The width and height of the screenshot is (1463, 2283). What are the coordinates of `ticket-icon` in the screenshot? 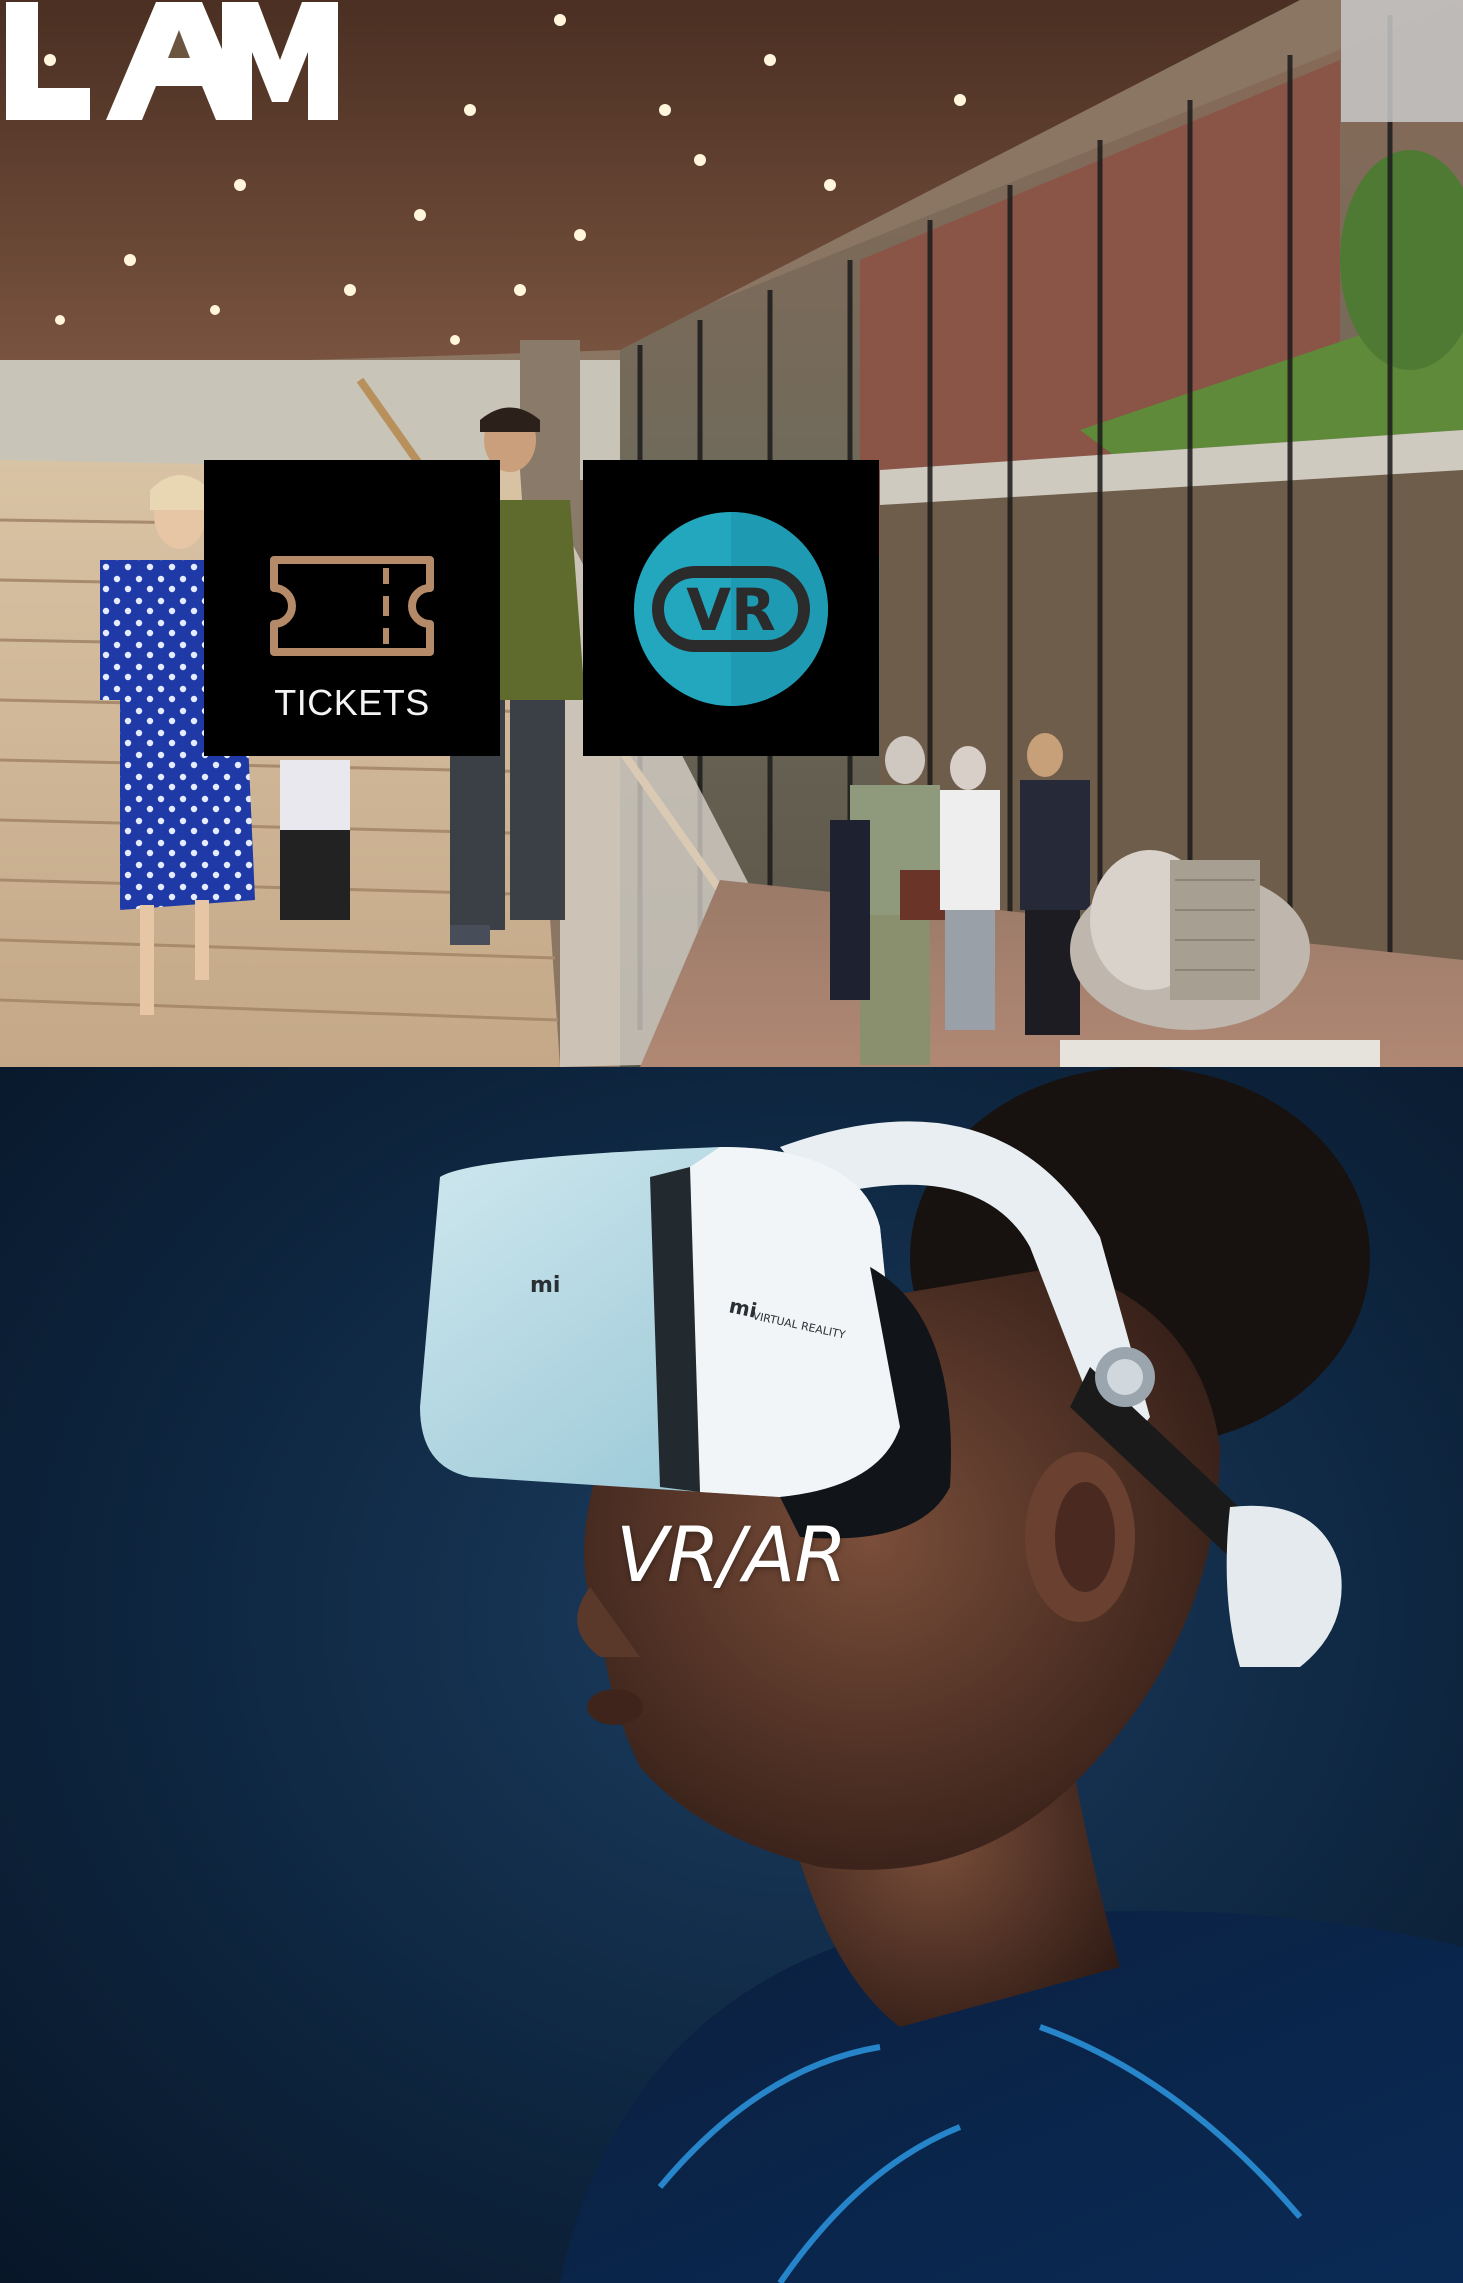 It's located at (352, 606).